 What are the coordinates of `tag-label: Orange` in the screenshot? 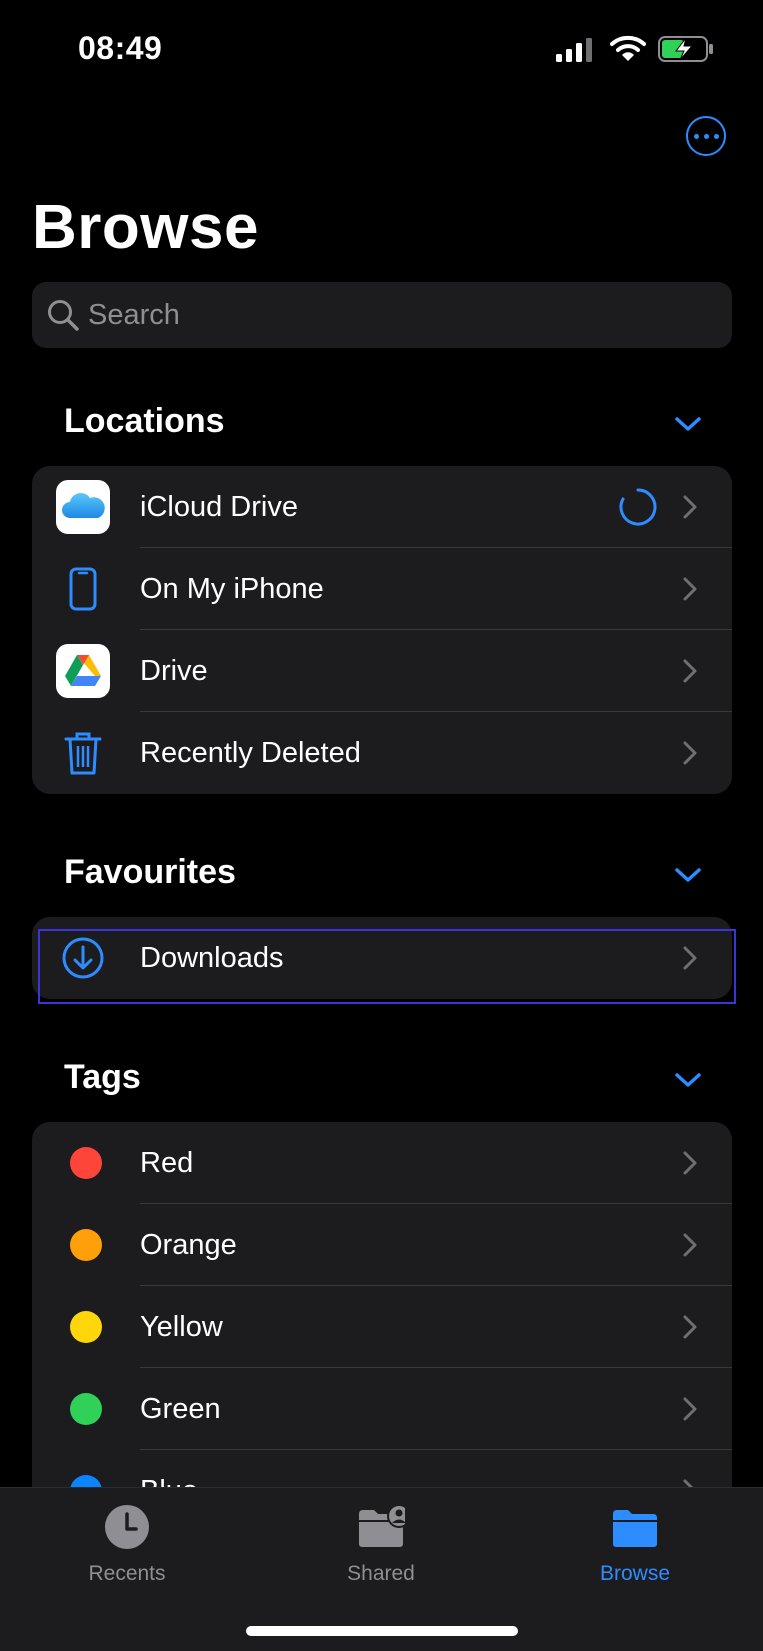 It's located at (188, 1245).